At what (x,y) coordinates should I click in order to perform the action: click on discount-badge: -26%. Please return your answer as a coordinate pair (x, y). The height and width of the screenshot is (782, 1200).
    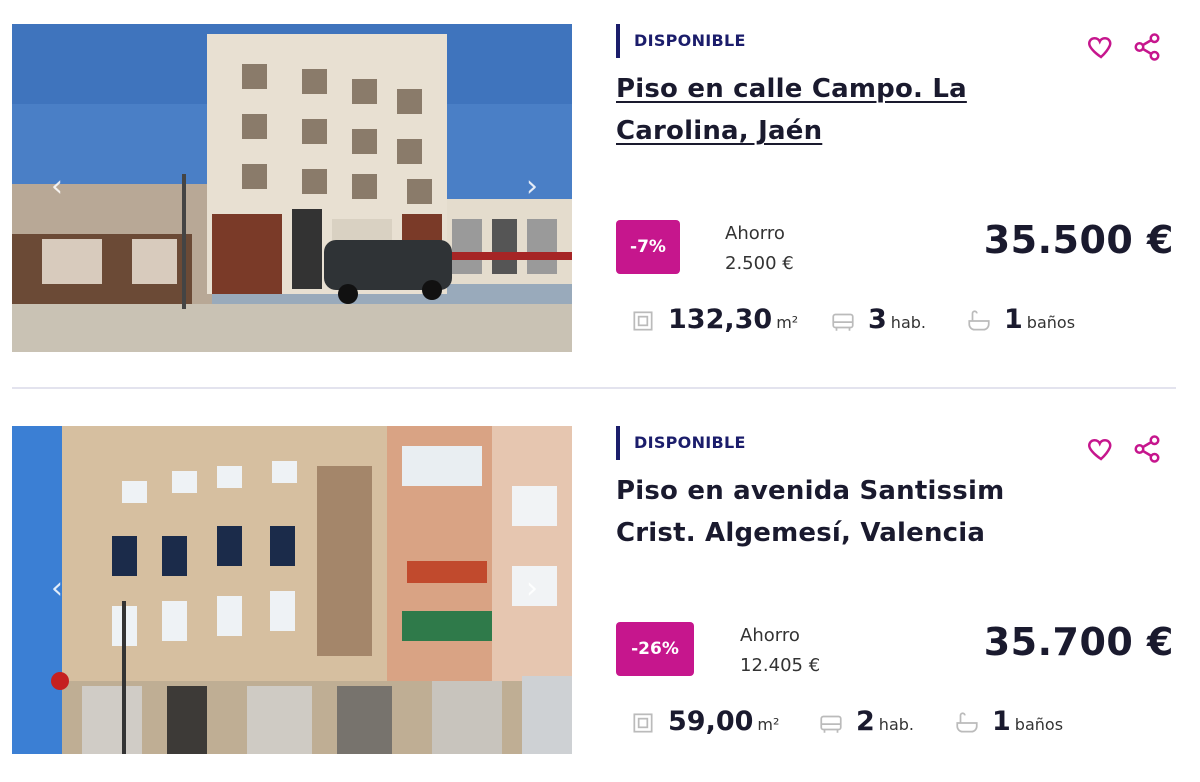
    Looking at the image, I should click on (655, 649).